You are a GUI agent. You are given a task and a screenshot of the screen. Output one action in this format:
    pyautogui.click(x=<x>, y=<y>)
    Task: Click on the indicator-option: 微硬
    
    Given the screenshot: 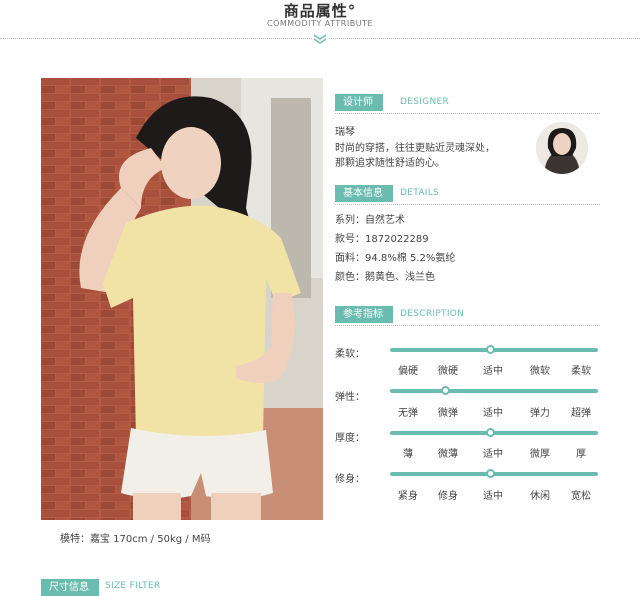 What is the action you would take?
    pyautogui.click(x=448, y=371)
    